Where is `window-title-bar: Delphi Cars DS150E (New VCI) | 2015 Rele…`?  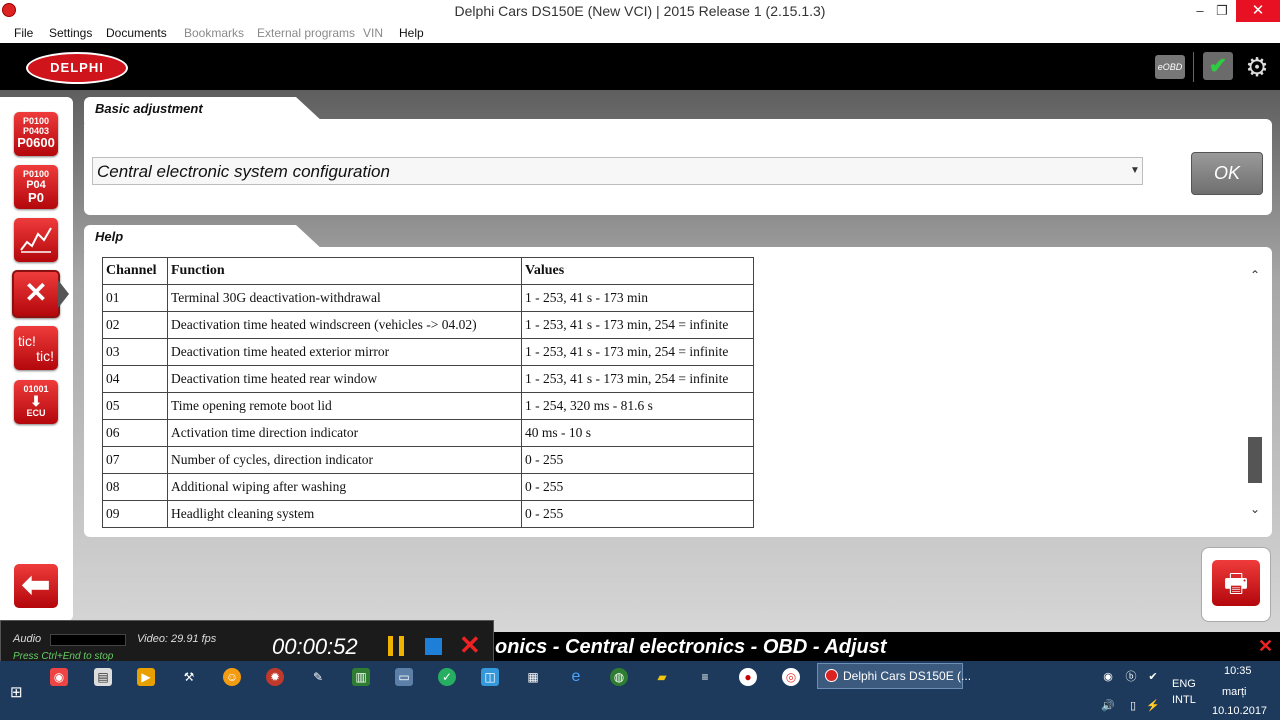 window-title-bar: Delphi Cars DS150E (New VCI) | 2015 Rele… is located at coordinates (640, 11).